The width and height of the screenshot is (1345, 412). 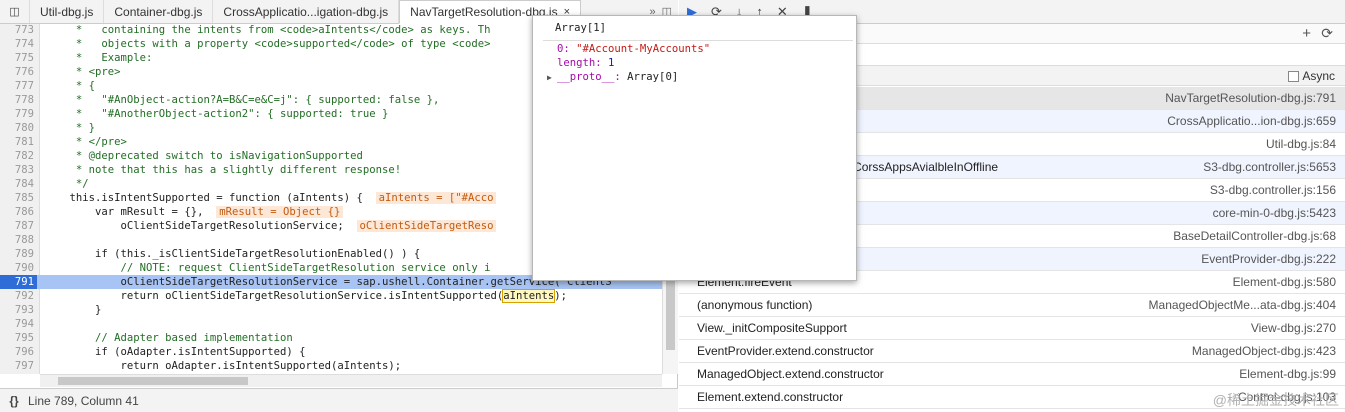 What do you see at coordinates (18, 170) in the screenshot?
I see `line-number: 783` at bounding box center [18, 170].